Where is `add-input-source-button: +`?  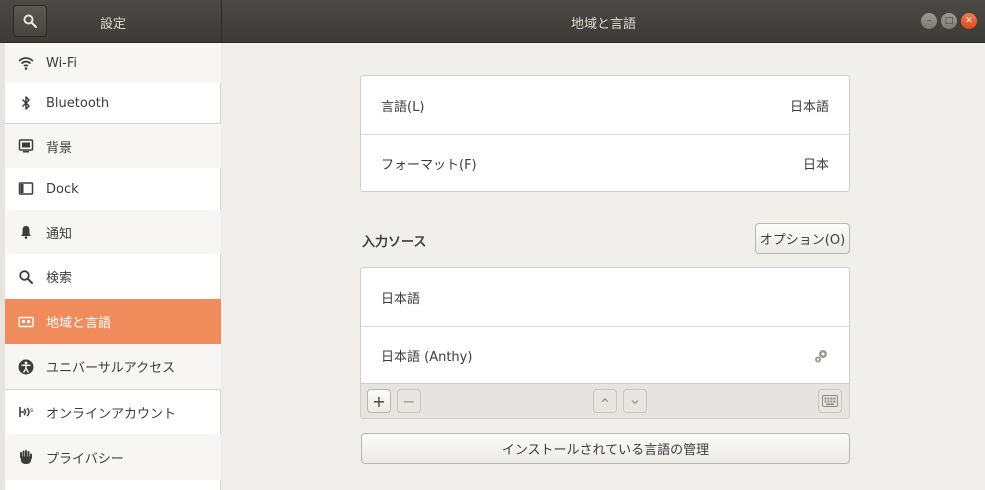 add-input-source-button: + is located at coordinates (379, 401).